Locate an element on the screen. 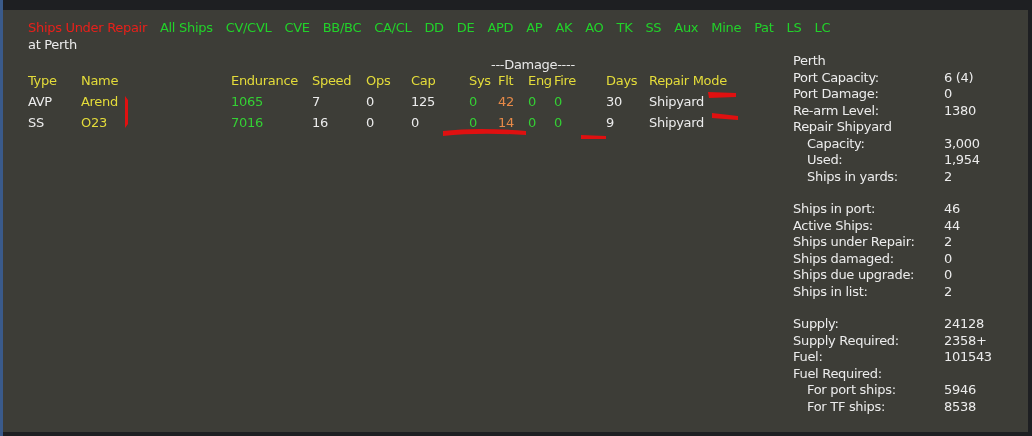  column-header: Ops is located at coordinates (379, 80).